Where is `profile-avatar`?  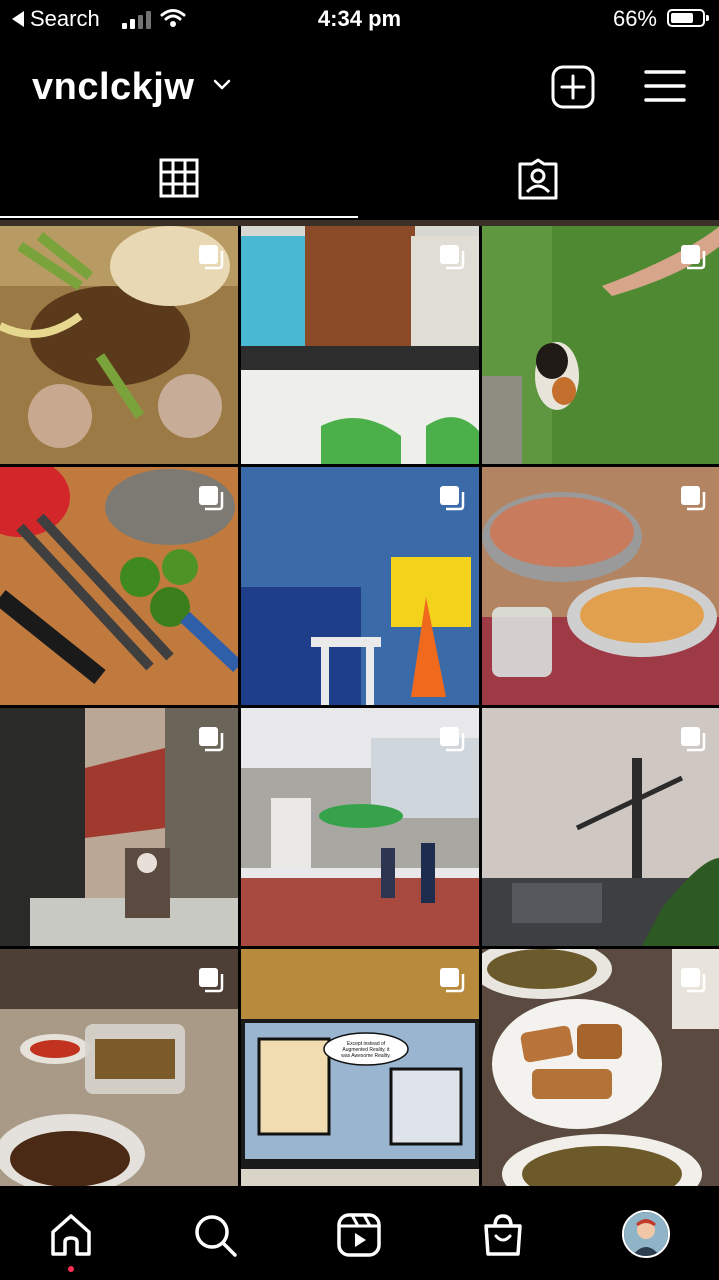 profile-avatar is located at coordinates (646, 1234).